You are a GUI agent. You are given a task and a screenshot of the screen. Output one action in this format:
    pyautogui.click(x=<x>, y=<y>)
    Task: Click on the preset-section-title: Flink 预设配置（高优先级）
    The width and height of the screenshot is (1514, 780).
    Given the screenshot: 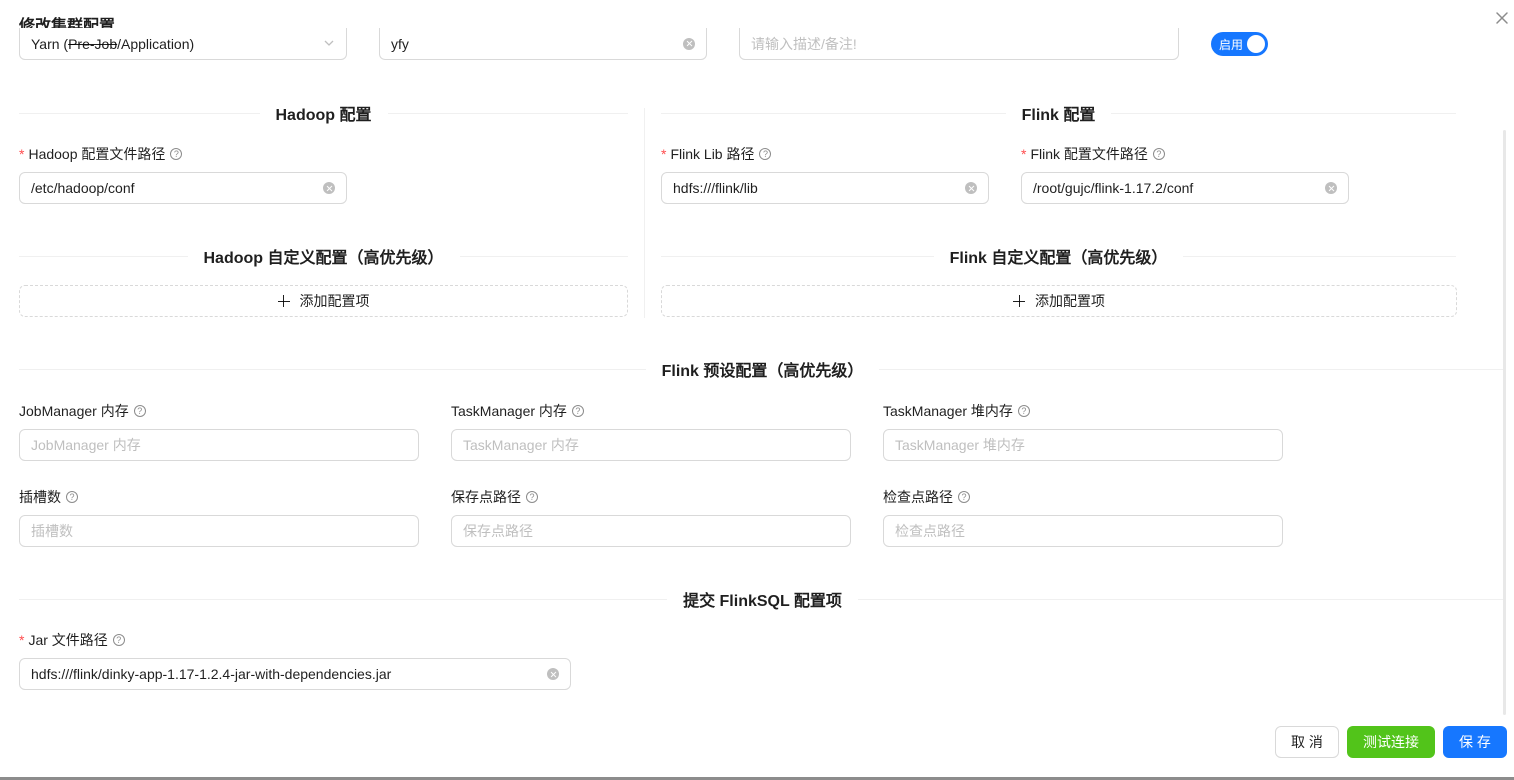 What is the action you would take?
    pyautogui.click(x=762, y=371)
    